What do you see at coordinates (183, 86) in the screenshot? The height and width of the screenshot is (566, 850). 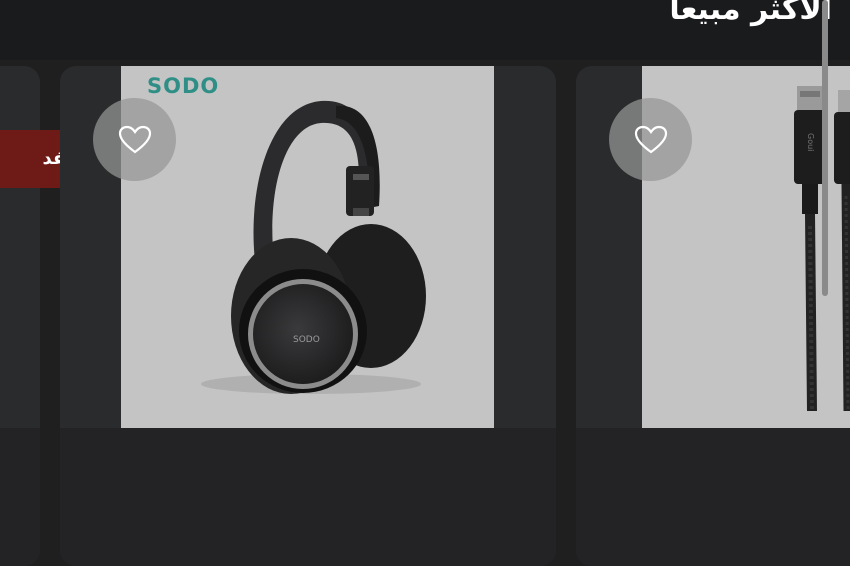 I see `brand-logo: SODO` at bounding box center [183, 86].